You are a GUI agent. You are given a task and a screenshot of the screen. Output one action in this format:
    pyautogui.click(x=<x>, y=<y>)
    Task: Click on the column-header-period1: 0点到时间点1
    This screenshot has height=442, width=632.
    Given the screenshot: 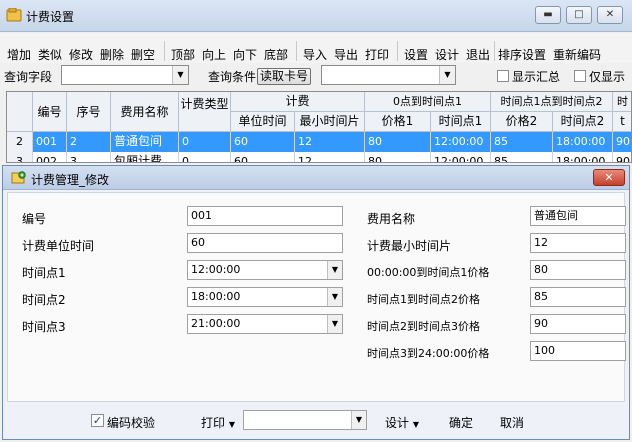 What is the action you would take?
    pyautogui.click(x=428, y=102)
    